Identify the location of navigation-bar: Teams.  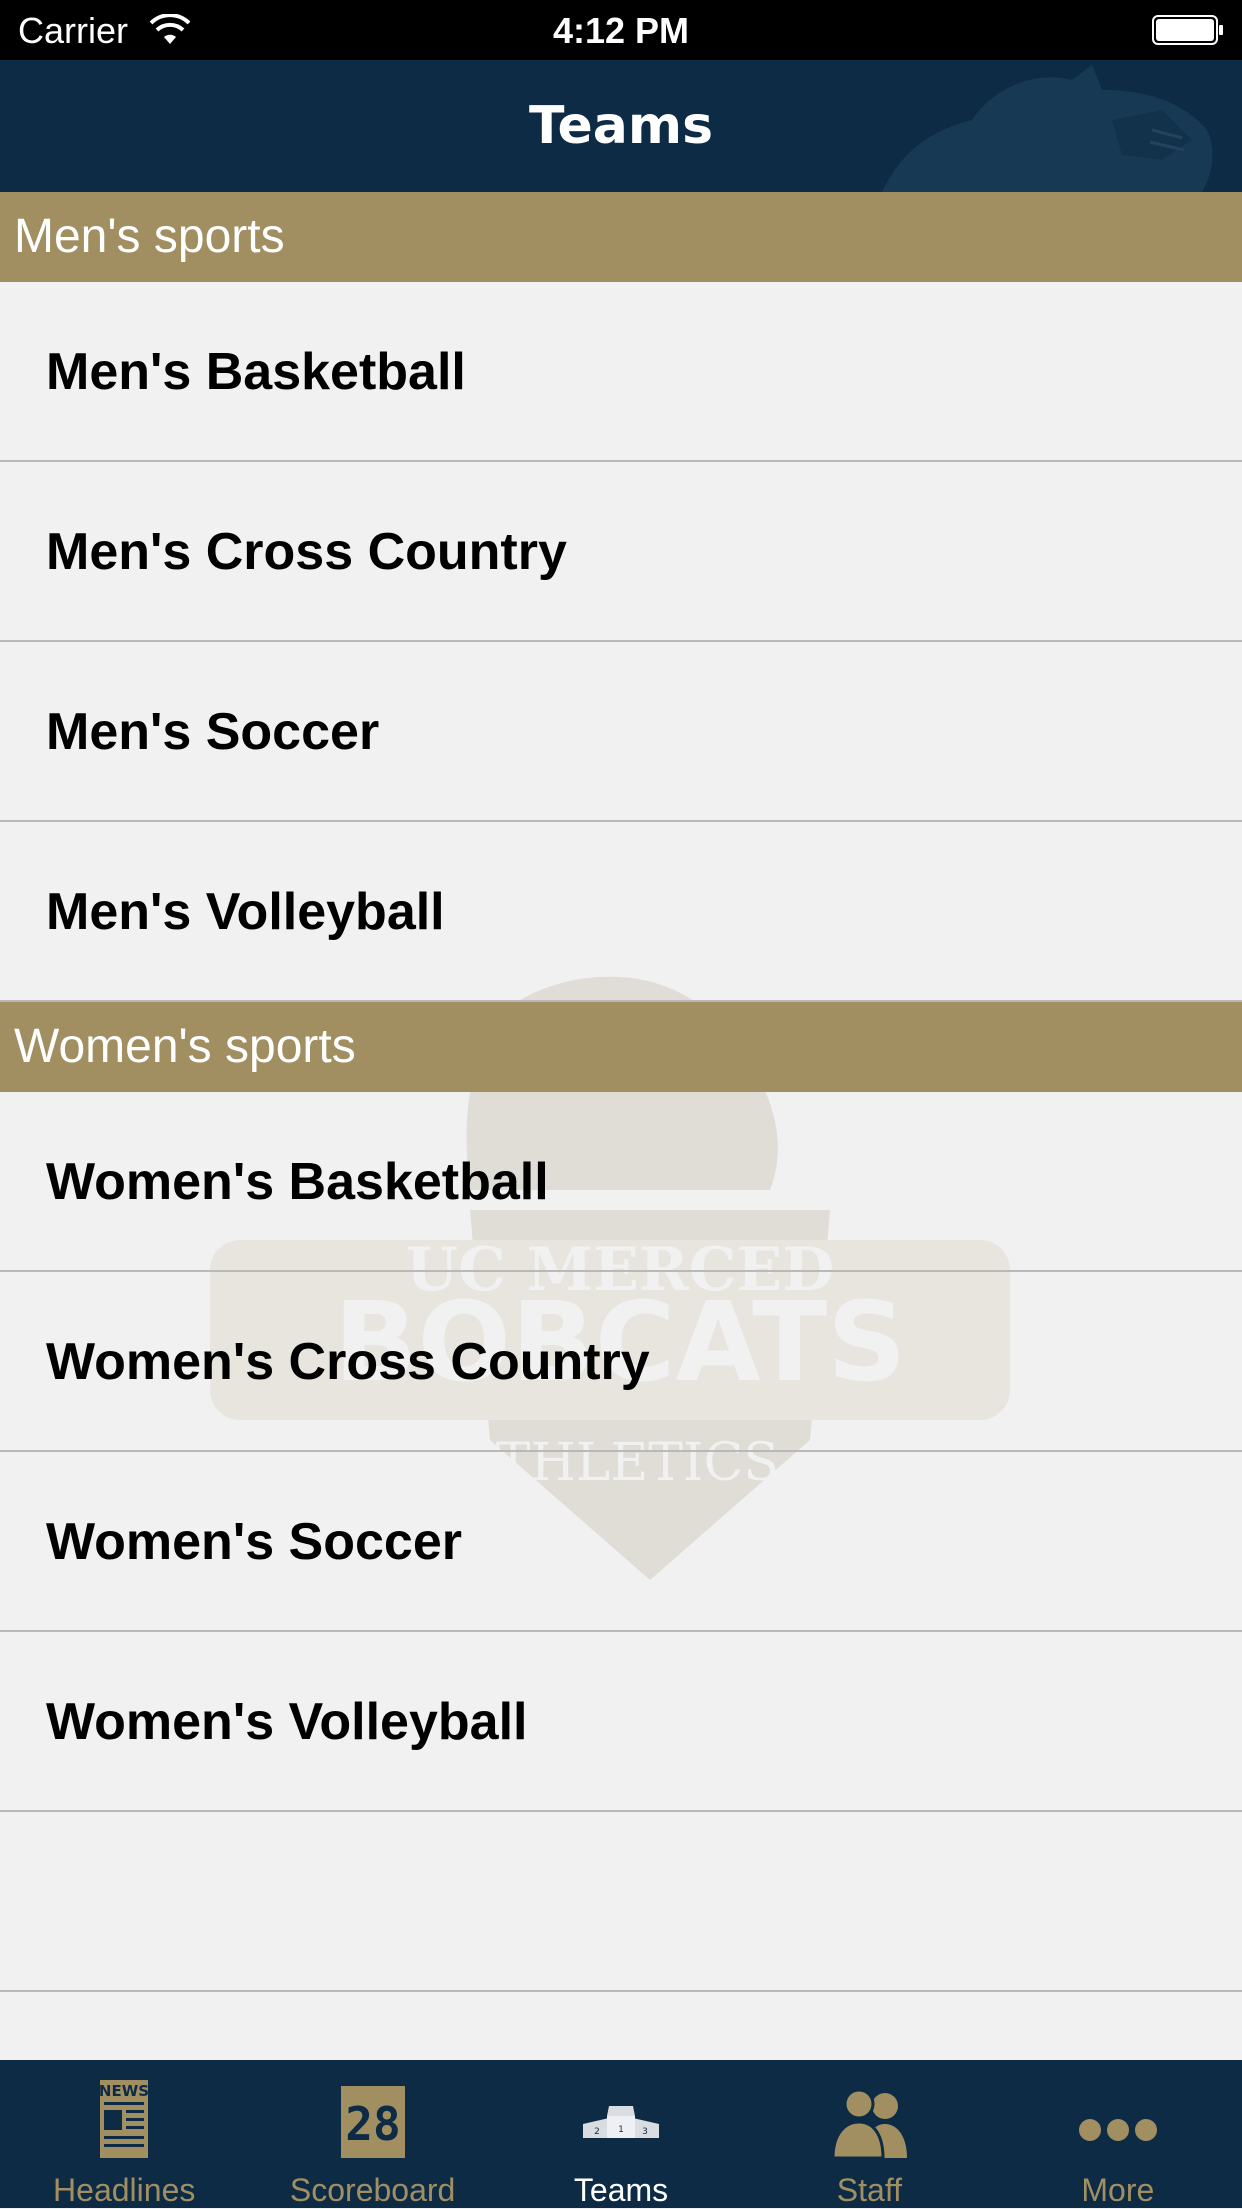
(621, 126).